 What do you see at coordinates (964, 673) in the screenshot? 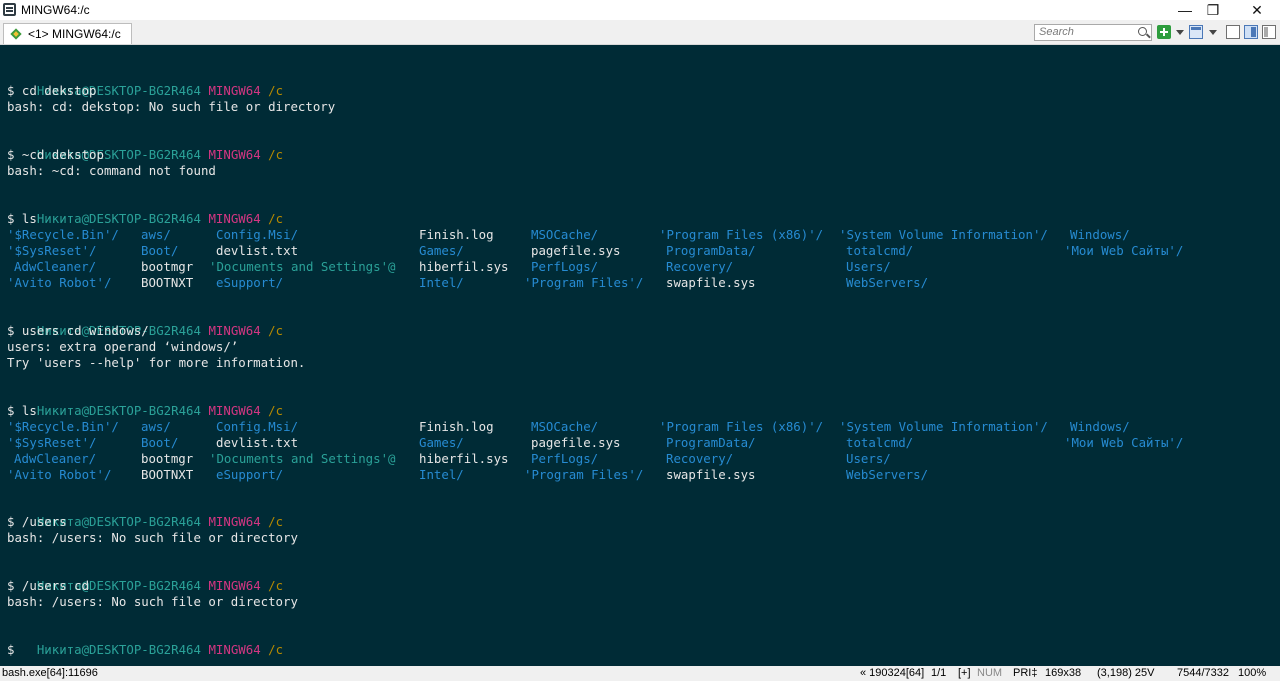
I see `mode-indicator: [+]` at bounding box center [964, 673].